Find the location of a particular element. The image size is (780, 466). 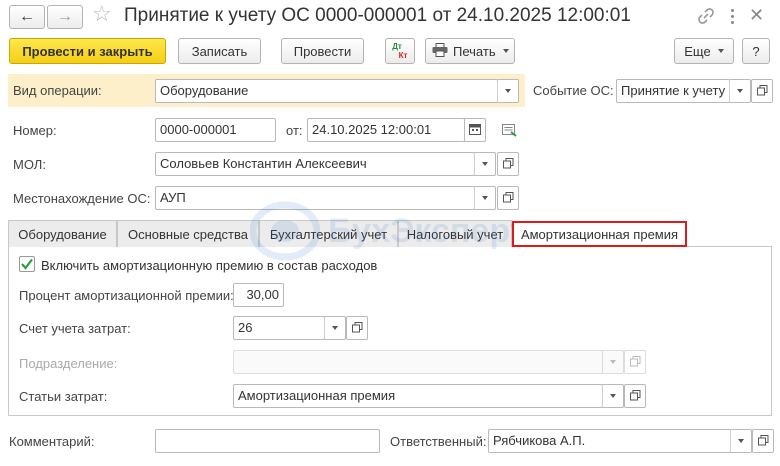

event-open-button is located at coordinates (762, 91).